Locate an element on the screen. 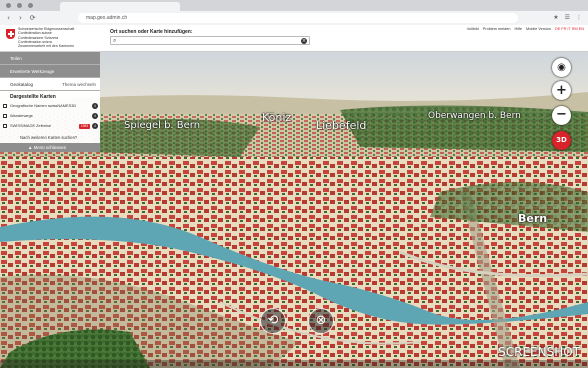 This screenshot has height=368, width=588. browser-toolbar: ★ ☰ ⋮ is located at coordinates (567, 17).